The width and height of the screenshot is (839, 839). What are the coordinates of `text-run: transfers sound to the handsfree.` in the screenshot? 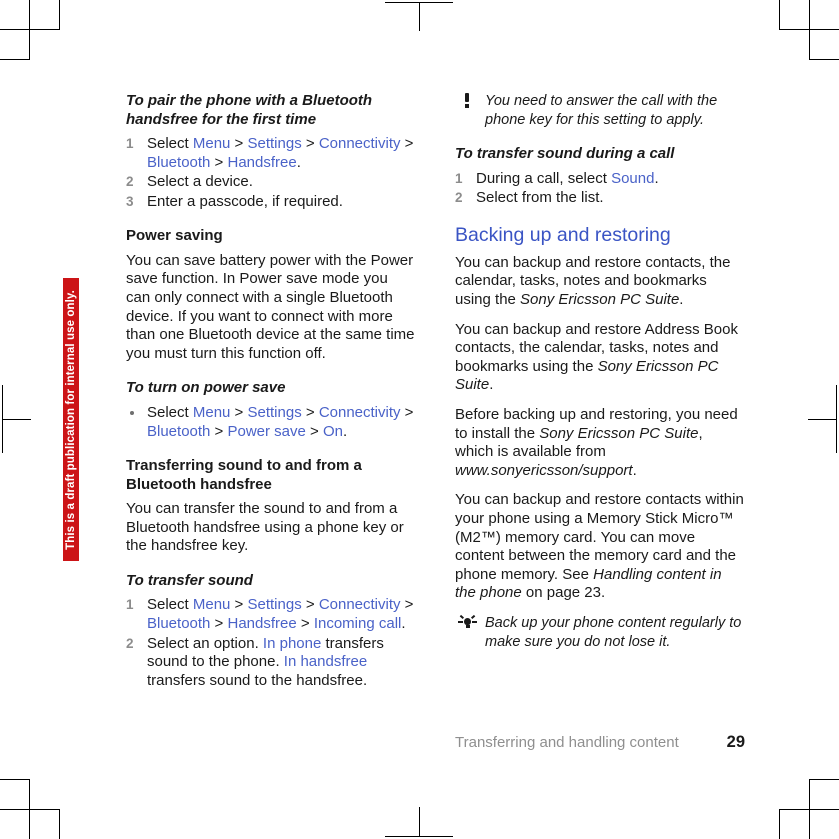 It's located at (257, 680).